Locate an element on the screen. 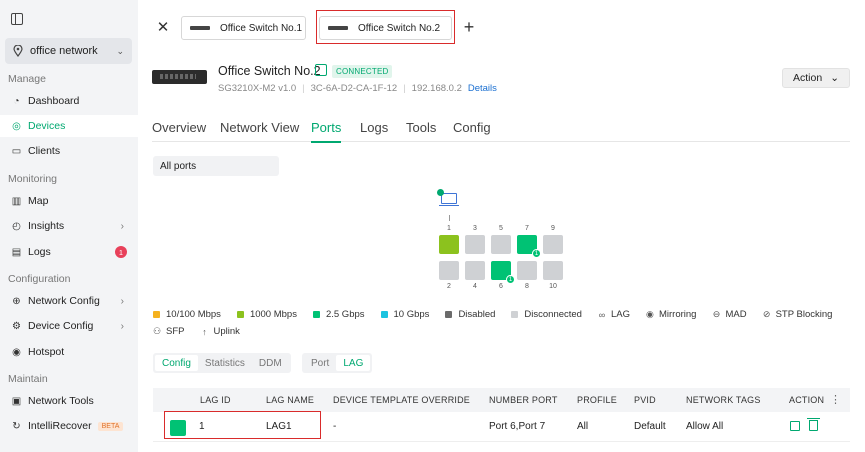  sidebar-item-network-config: ⊕ Network Config › is located at coordinates (69, 301).